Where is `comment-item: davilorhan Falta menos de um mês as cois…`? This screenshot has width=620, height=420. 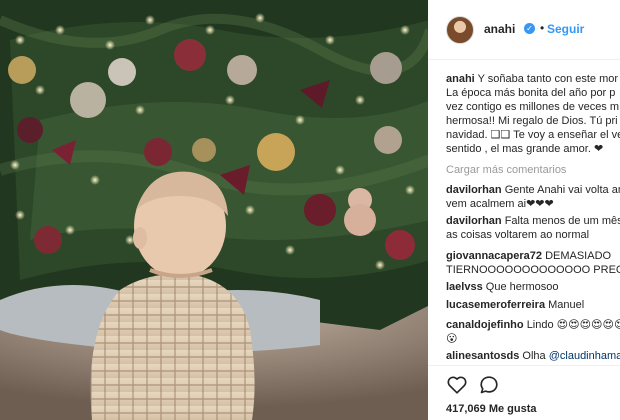
comment-item: davilorhan Falta menos de um mês as cois… is located at coordinates (533, 228).